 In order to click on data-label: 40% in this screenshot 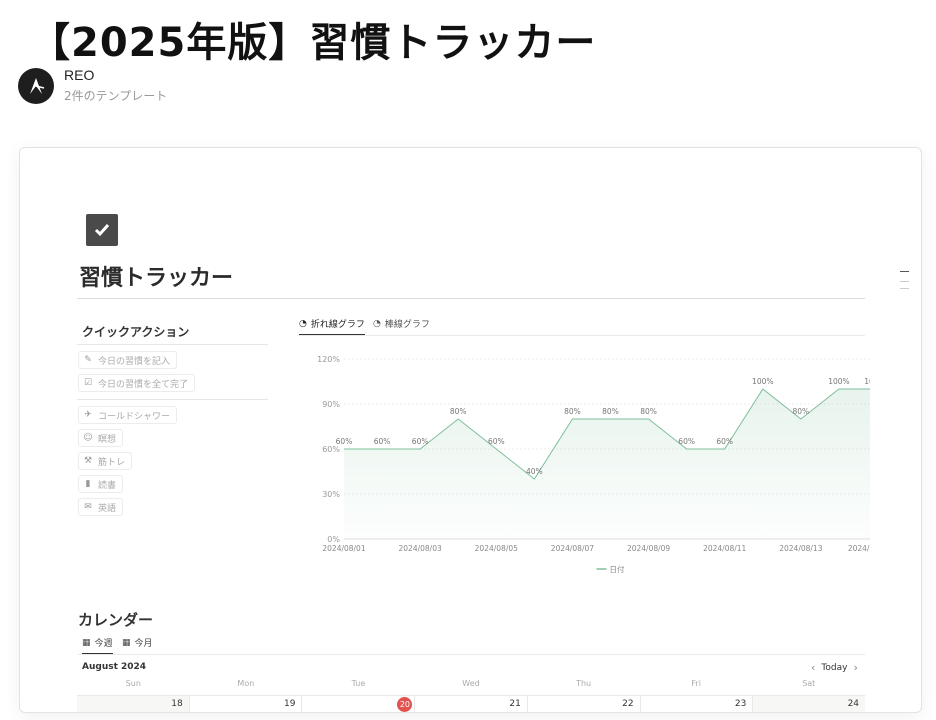, I will do `click(534, 471)`.